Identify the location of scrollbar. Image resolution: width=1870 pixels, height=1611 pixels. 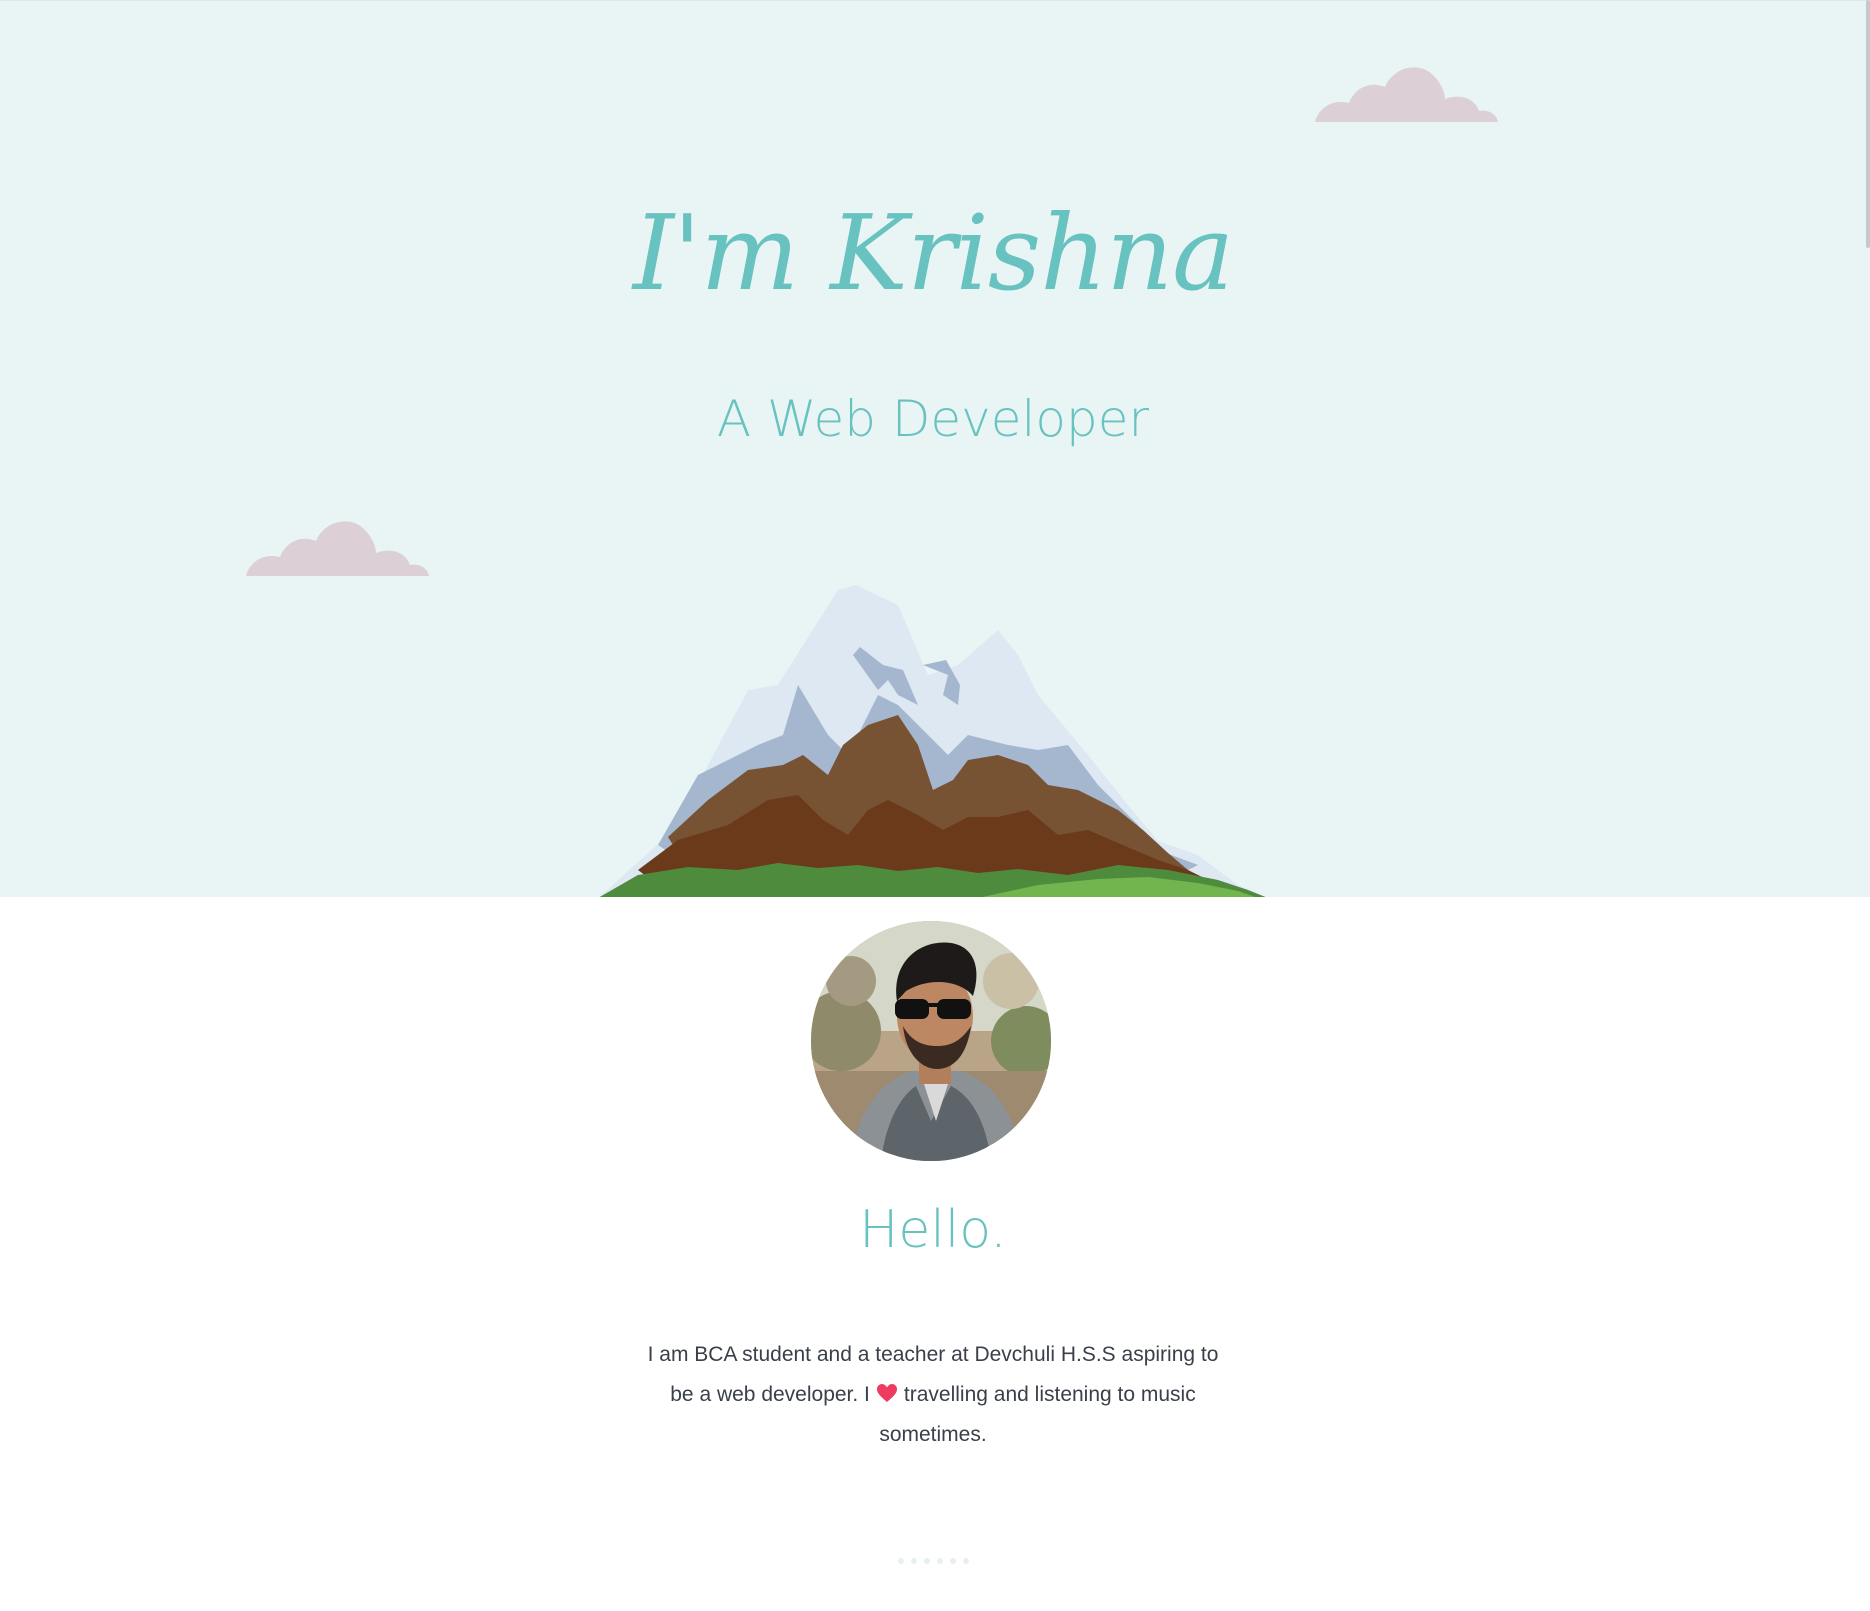
(1868, 448).